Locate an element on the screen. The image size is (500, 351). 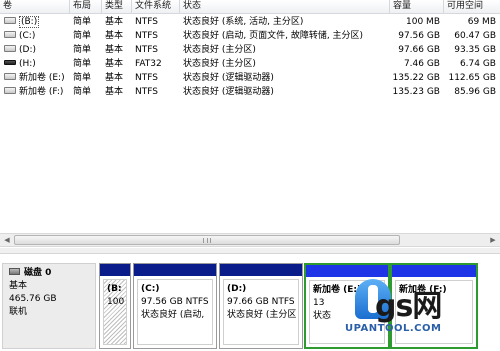
volume-capacity: 135.22 GB is located at coordinates (416, 78).